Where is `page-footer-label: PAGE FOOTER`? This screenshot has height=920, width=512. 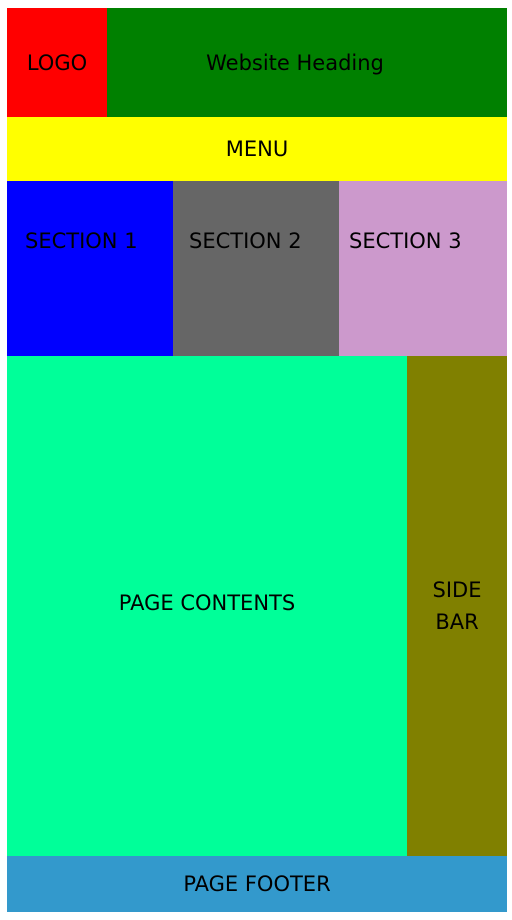
page-footer-label: PAGE FOOTER is located at coordinates (257, 884).